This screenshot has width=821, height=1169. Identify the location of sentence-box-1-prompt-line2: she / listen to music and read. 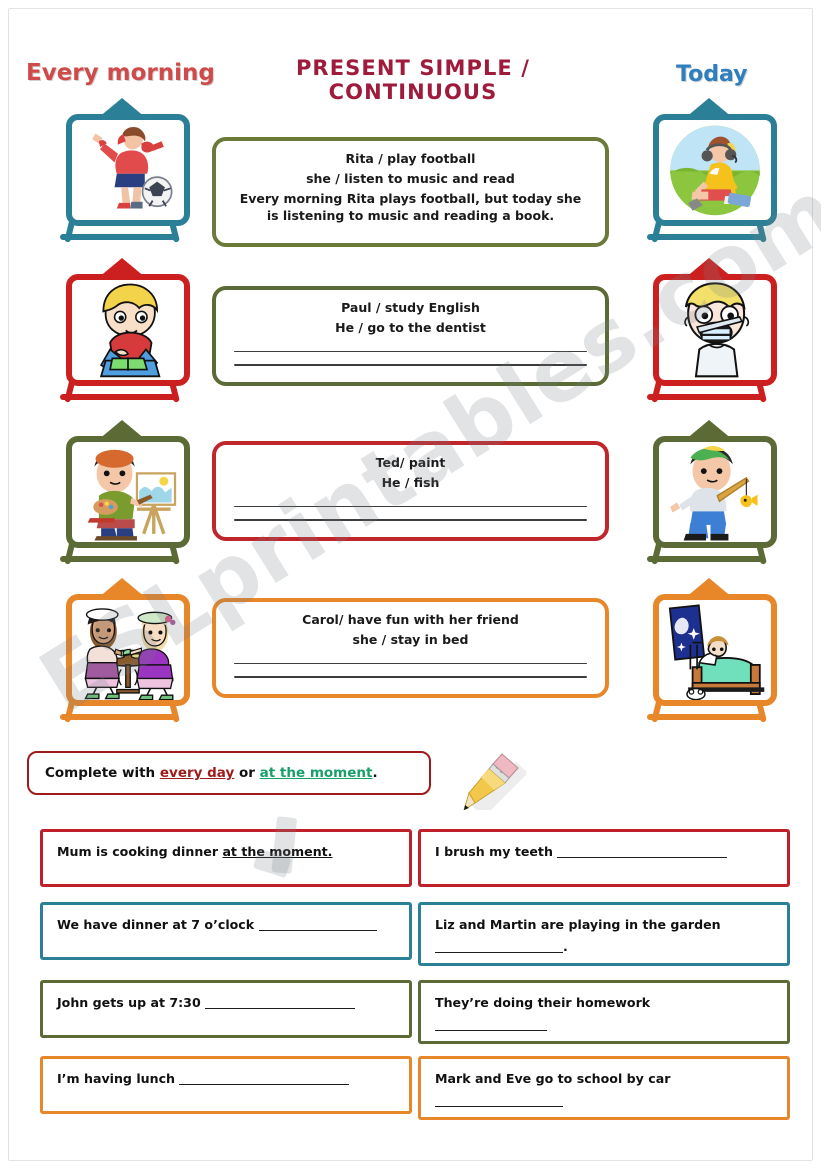
(410, 178).